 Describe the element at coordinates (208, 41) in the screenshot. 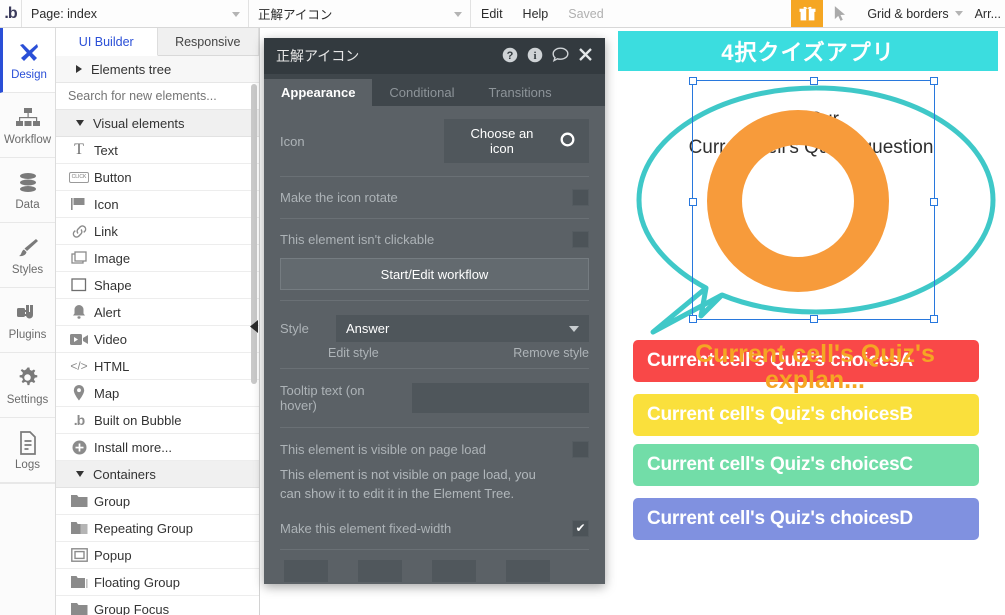

I see `tab-responsive: Responsive` at that location.